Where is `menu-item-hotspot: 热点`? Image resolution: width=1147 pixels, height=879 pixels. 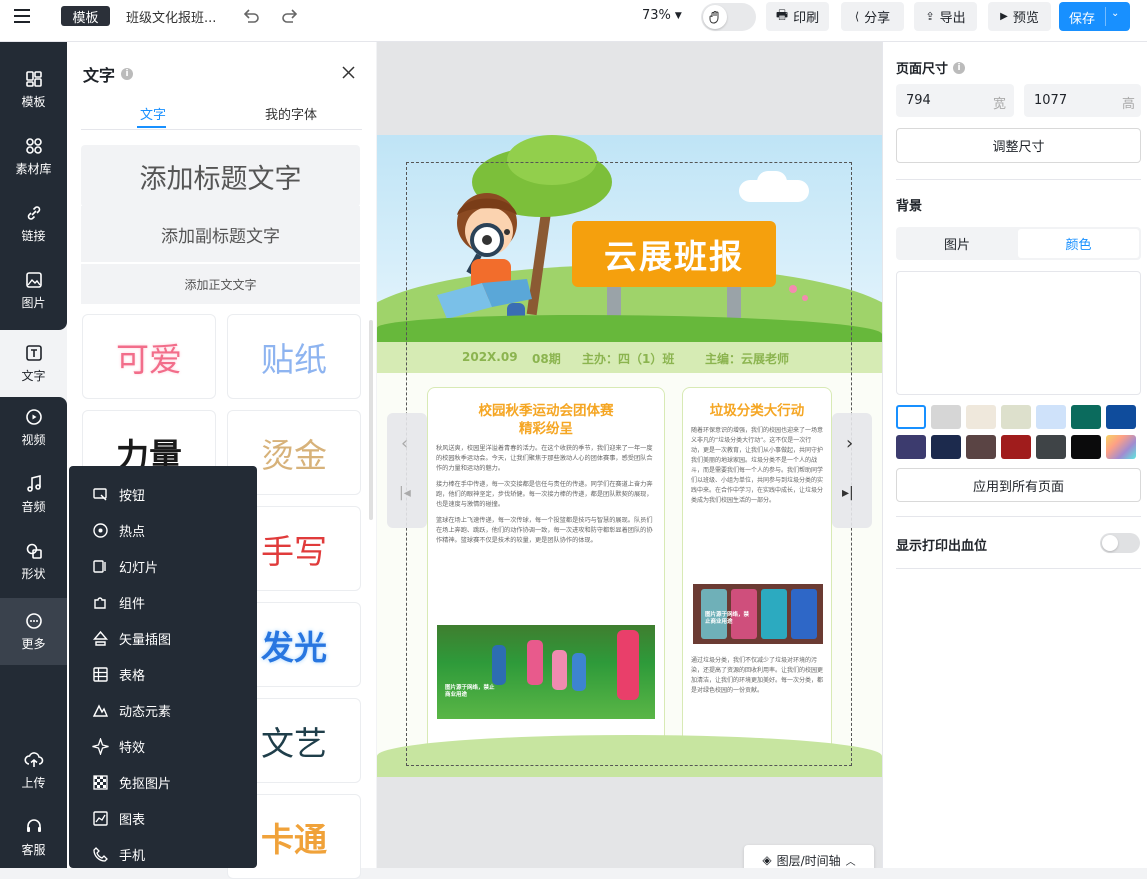
menu-item-hotspot: 热点 is located at coordinates (163, 530).